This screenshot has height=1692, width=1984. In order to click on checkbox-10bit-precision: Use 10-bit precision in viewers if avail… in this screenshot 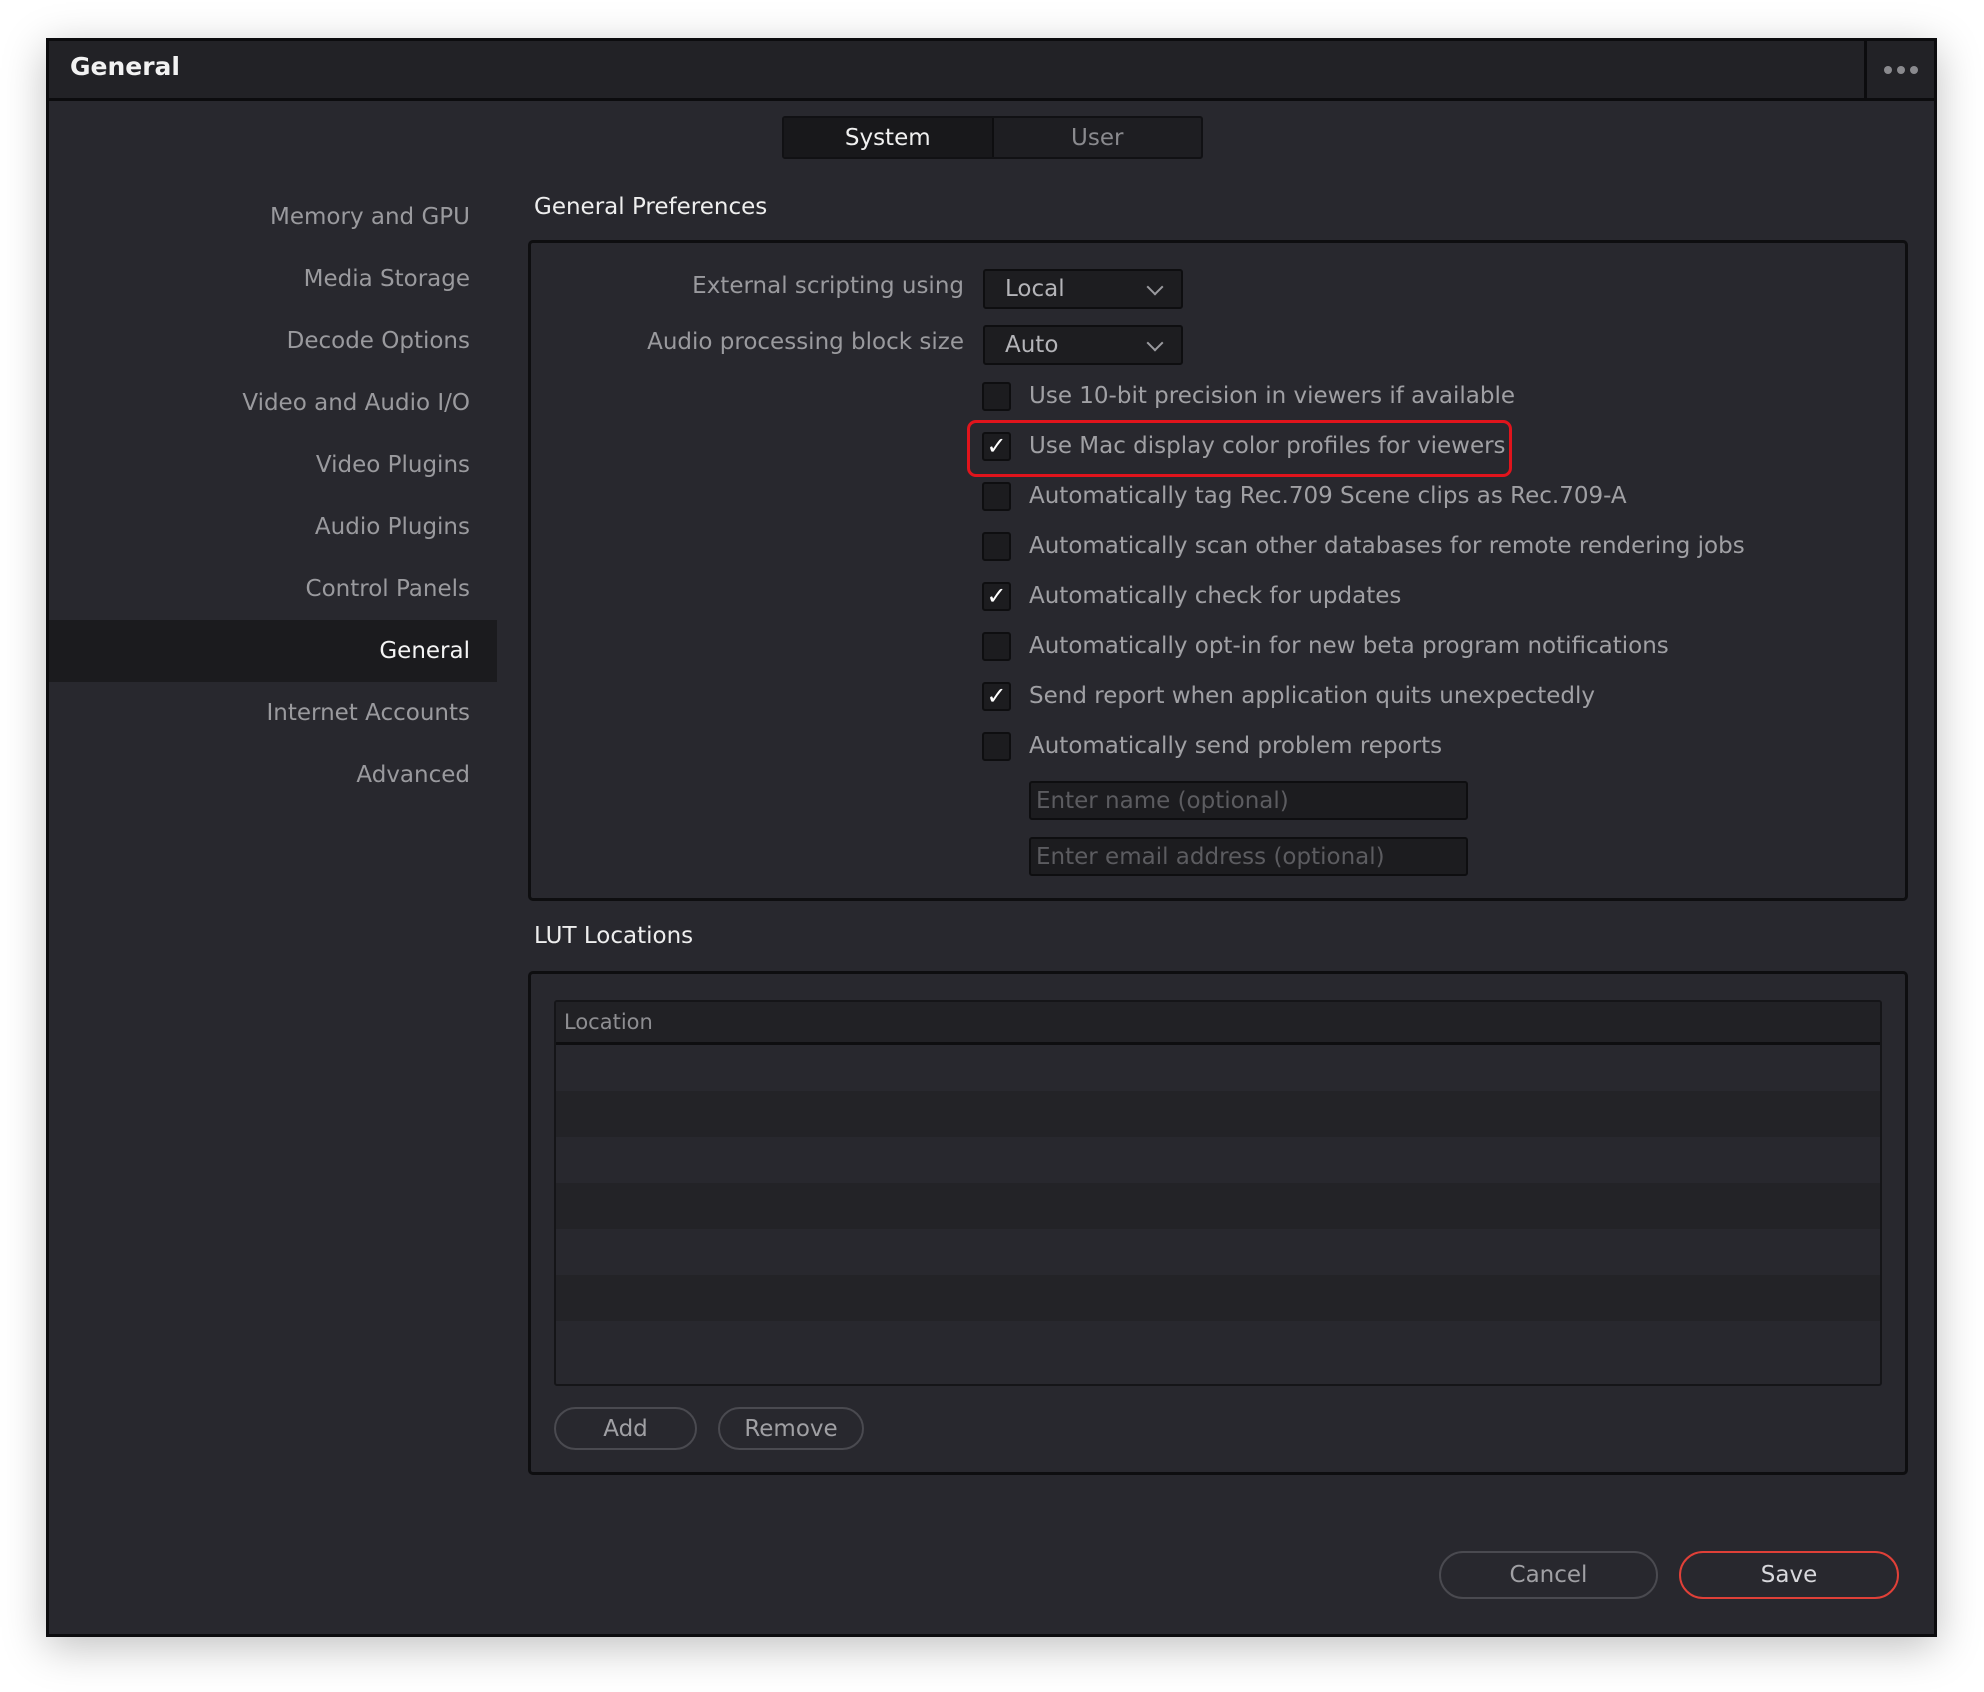, I will do `click(1248, 396)`.